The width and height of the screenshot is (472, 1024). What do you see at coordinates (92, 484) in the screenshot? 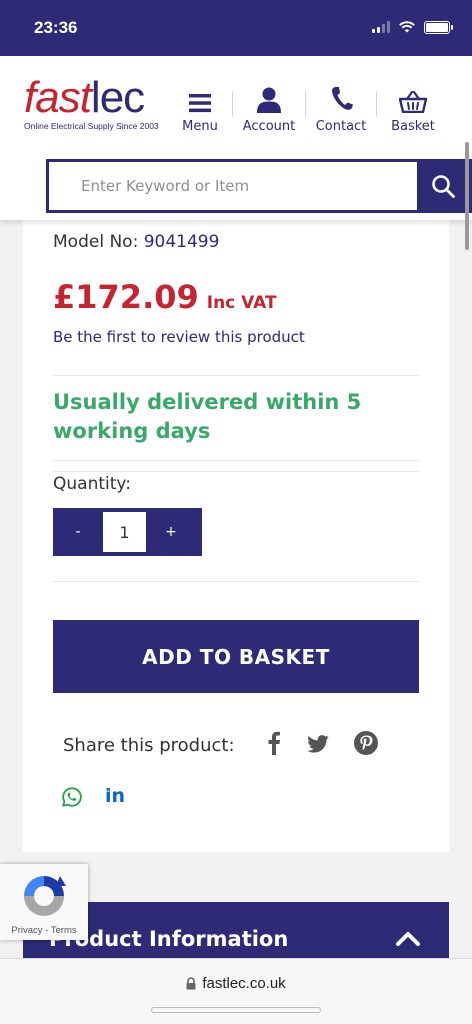
I see `quantity-label: Quantity:` at bounding box center [92, 484].